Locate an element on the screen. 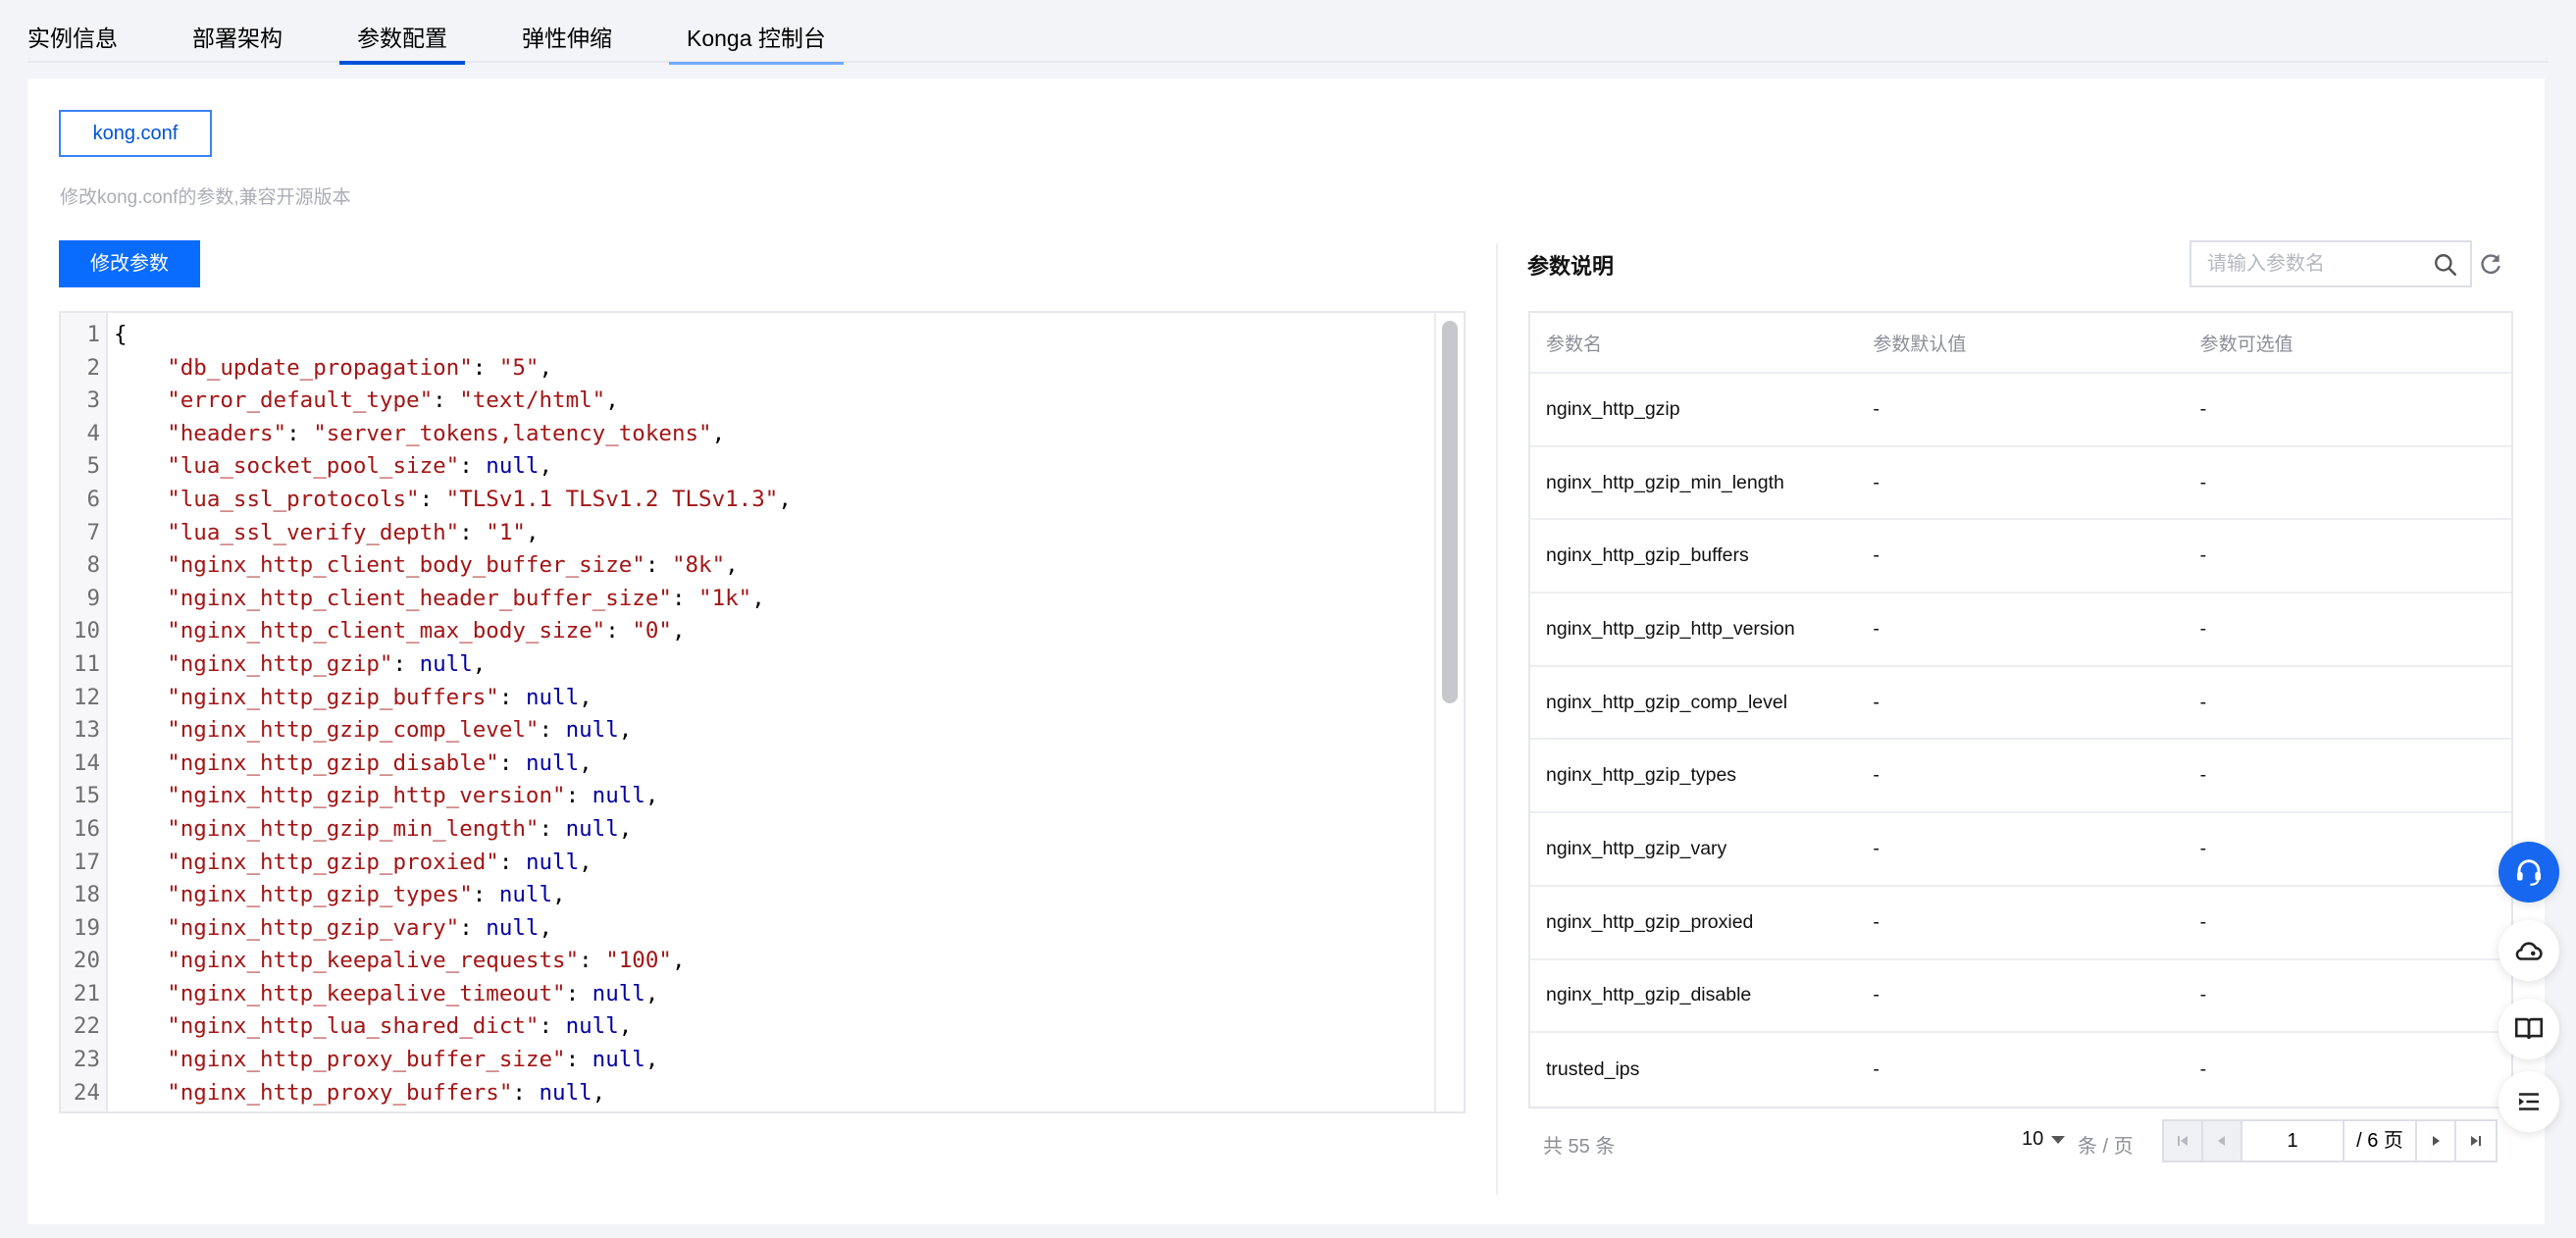 The image size is (2576, 1238). code-line: 22 "nginx_http_lua_shared_dict": null, is located at coordinates (752, 1027).